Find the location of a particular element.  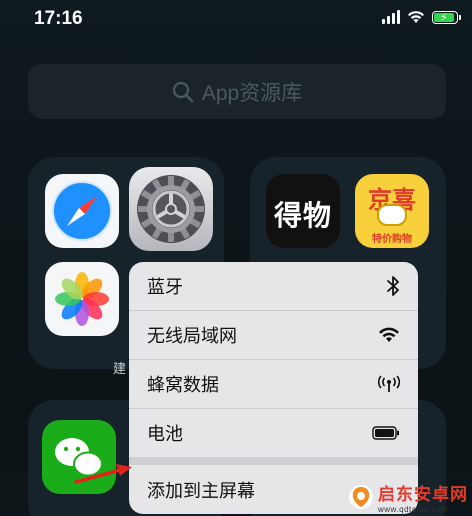

bluetooth-icon is located at coordinates (393, 286).